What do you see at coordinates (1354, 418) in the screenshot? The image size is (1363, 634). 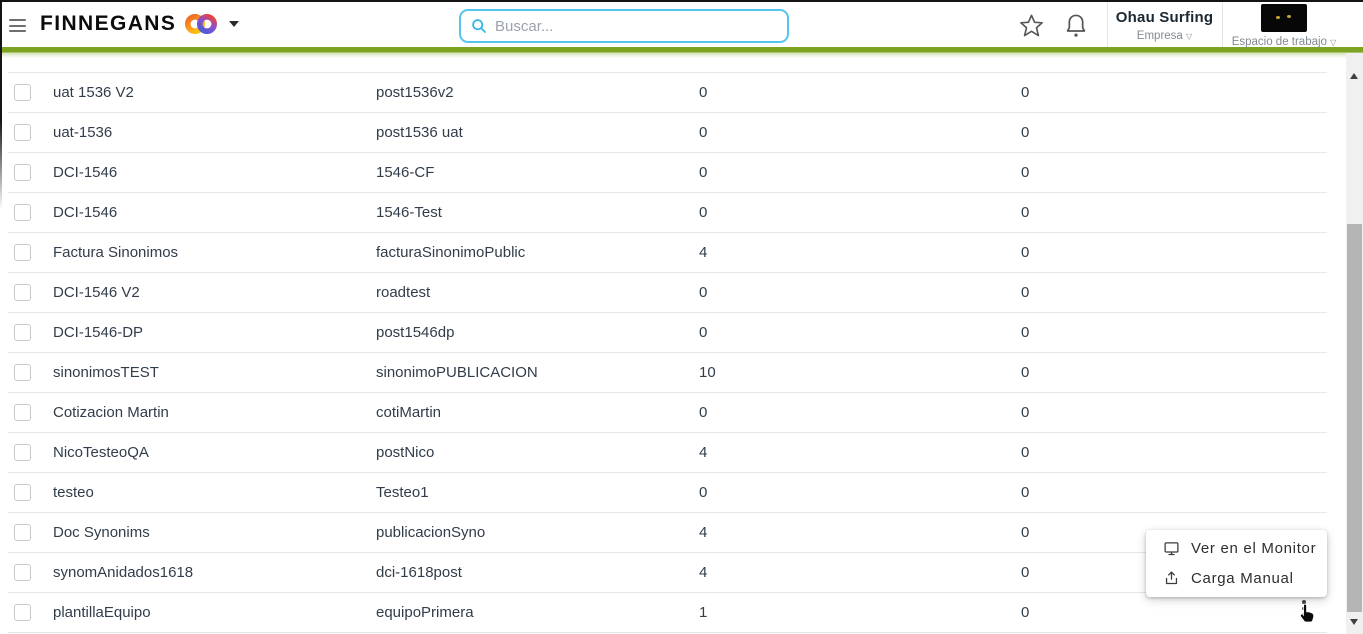 I see `scrollbar-thumb` at bounding box center [1354, 418].